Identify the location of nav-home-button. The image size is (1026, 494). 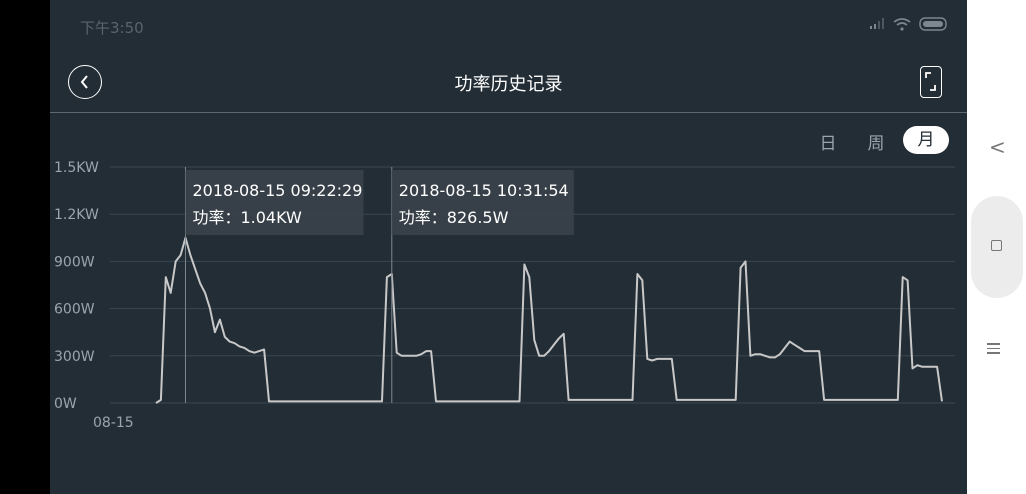
(997, 247).